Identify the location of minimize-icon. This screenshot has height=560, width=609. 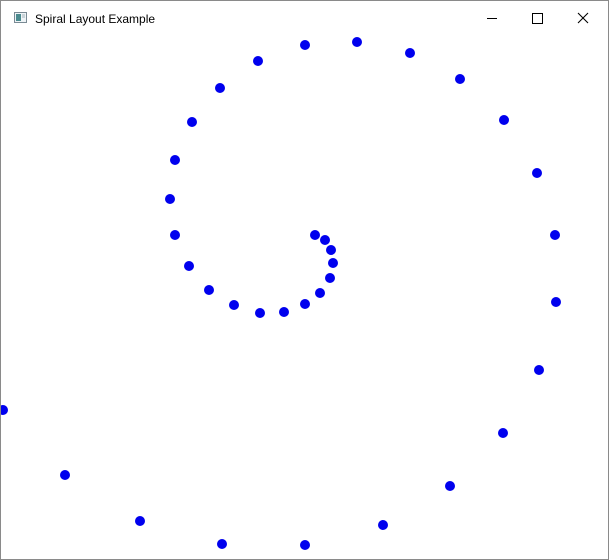
(492, 18).